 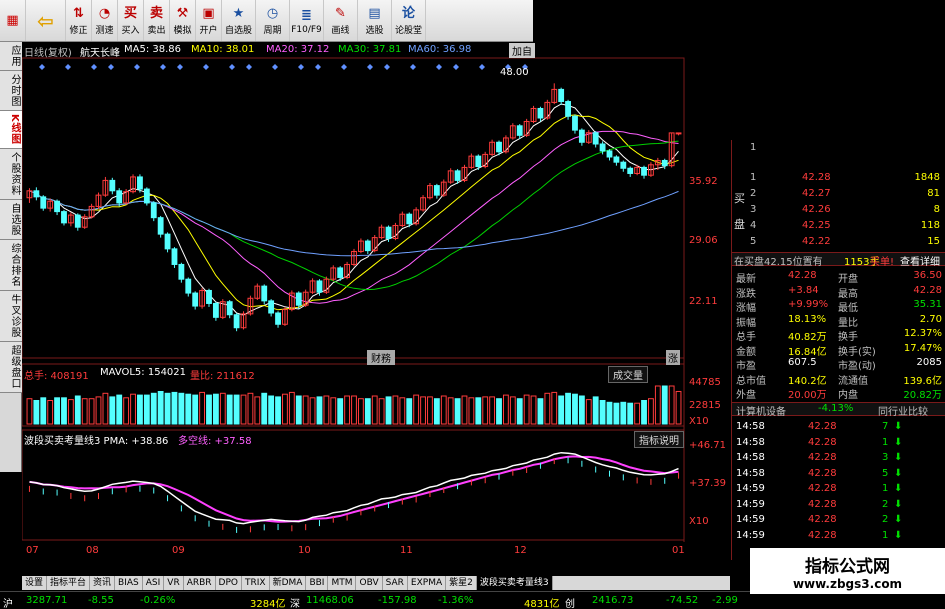 What do you see at coordinates (129, 583) in the screenshot?
I see `indicator-tab: BIAS` at bounding box center [129, 583].